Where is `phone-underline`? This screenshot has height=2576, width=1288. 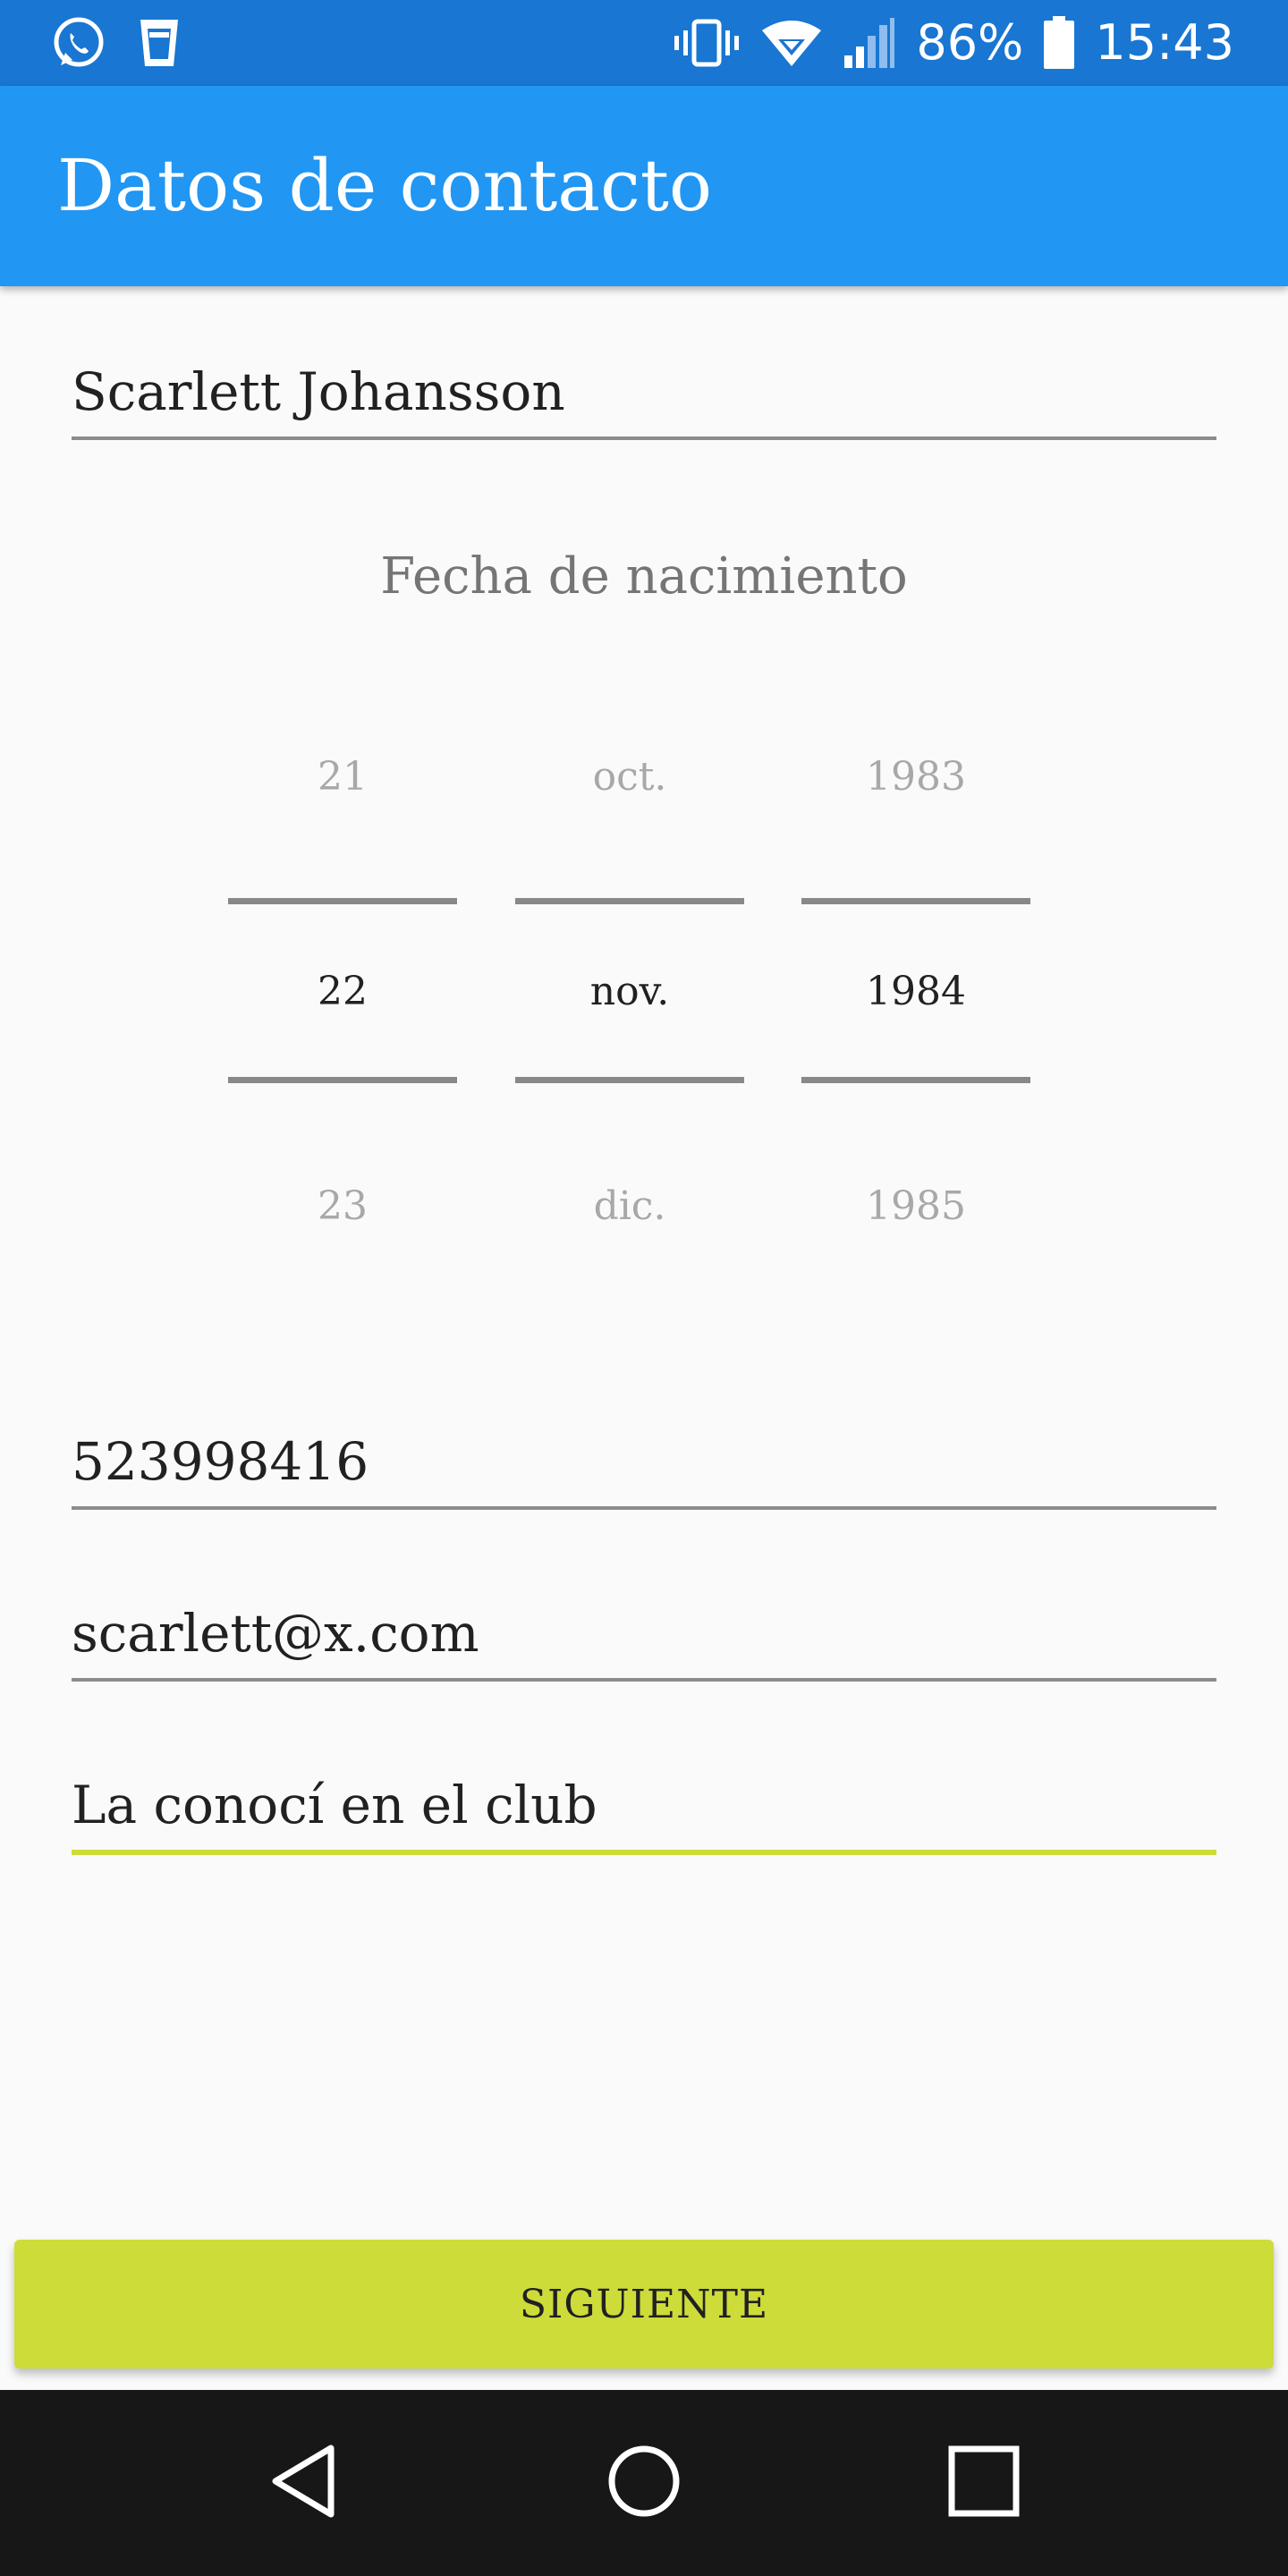 phone-underline is located at coordinates (644, 1507).